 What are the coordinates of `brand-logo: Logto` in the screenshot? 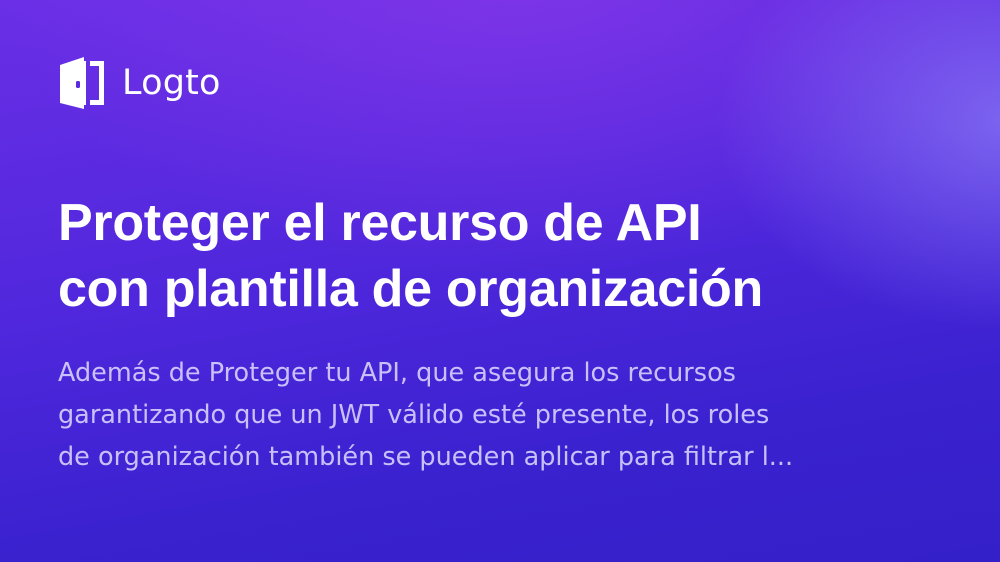 It's located at (139, 83).